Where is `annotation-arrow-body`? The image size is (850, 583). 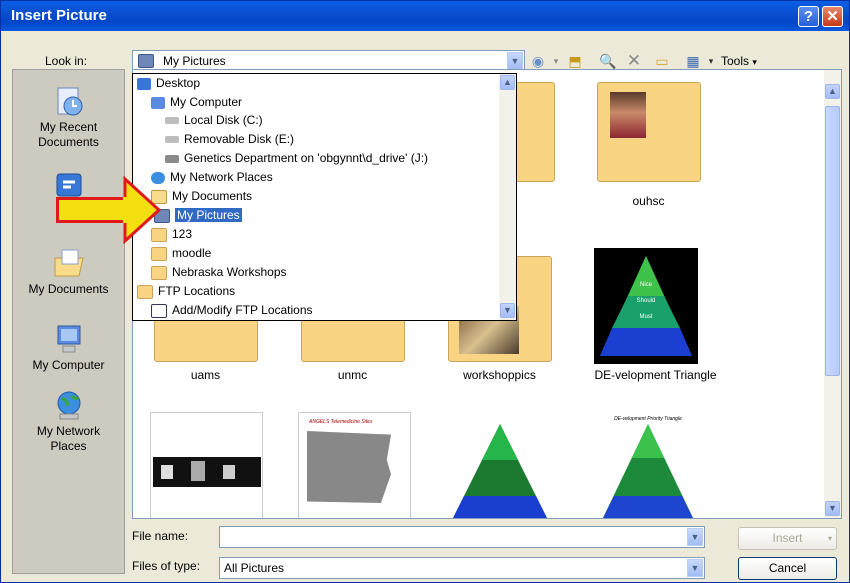
annotation-arrow-body is located at coordinates (91, 210).